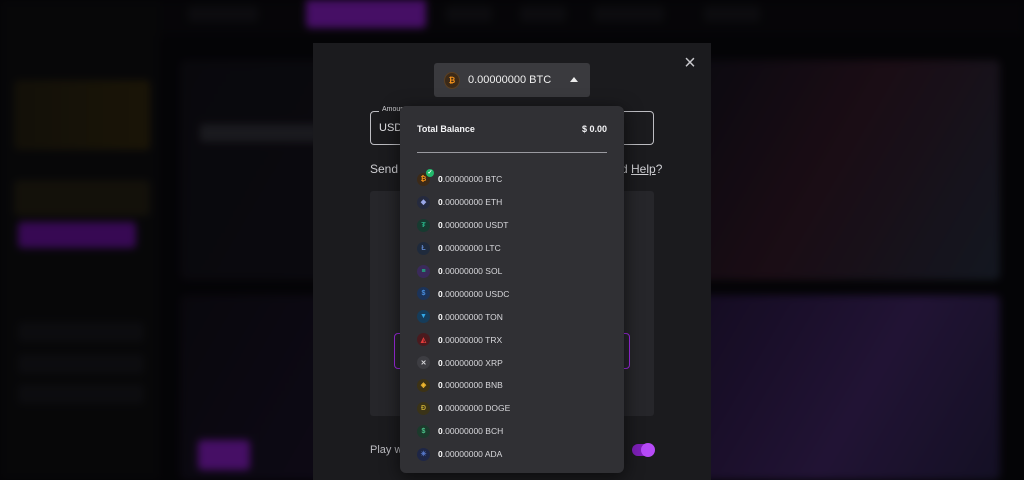  Describe the element at coordinates (391, 128) in the screenshot. I see `amount-currency-prefix: USD` at that location.